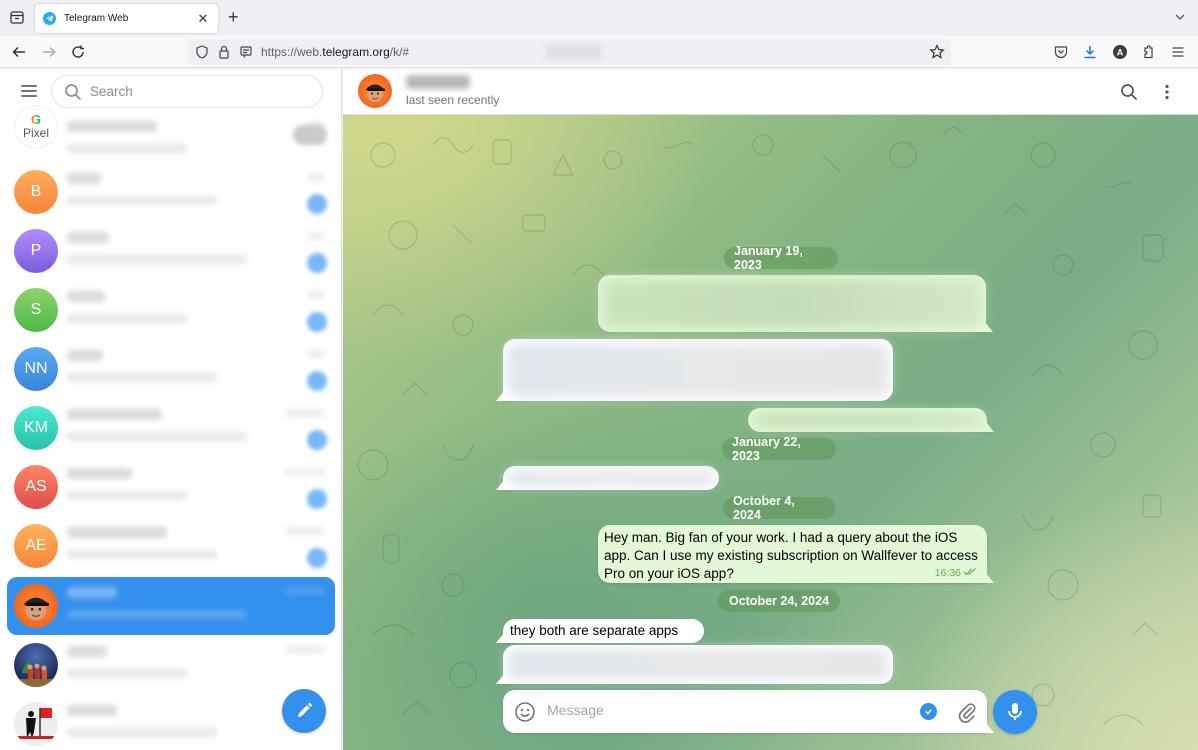 This screenshot has width=1198, height=750. Describe the element at coordinates (1180, 19) in the screenshot. I see `tab-overflow-chevron-icon` at that location.